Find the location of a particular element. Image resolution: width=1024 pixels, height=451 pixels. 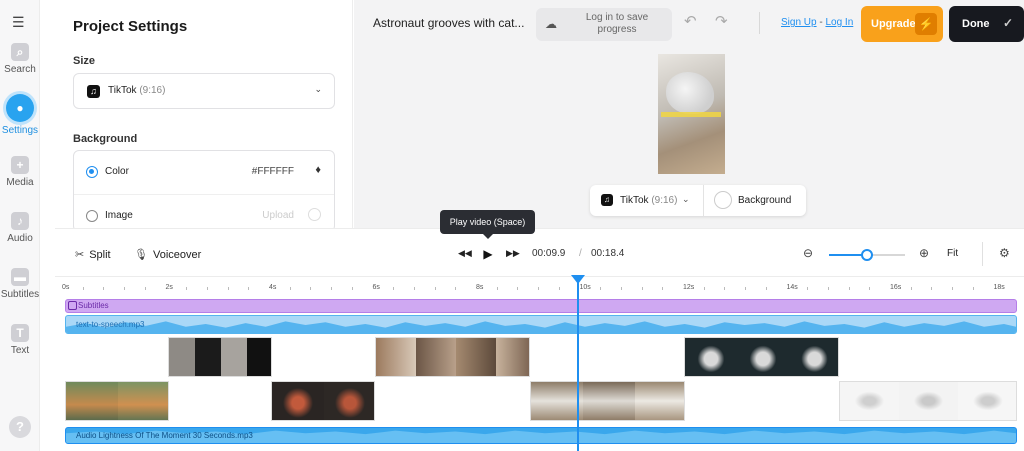

rail-item-settings: ● Settings is located at coordinates (20, 115).